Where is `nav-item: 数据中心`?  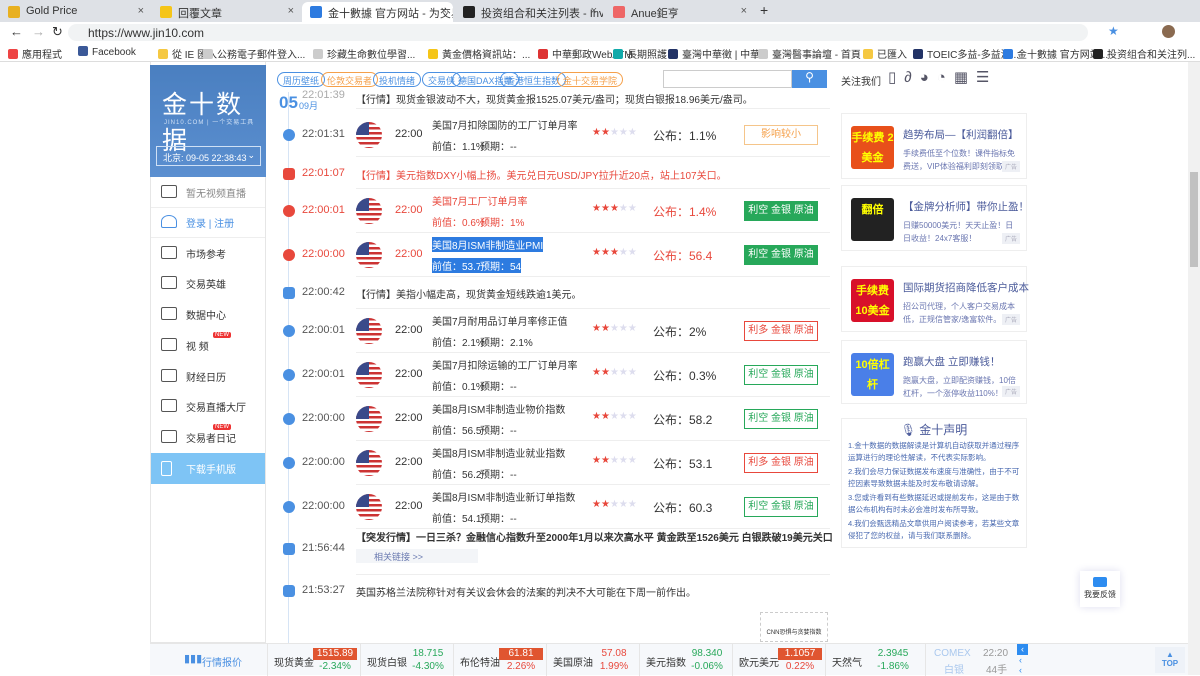 nav-item: 数据中心 is located at coordinates (208, 314).